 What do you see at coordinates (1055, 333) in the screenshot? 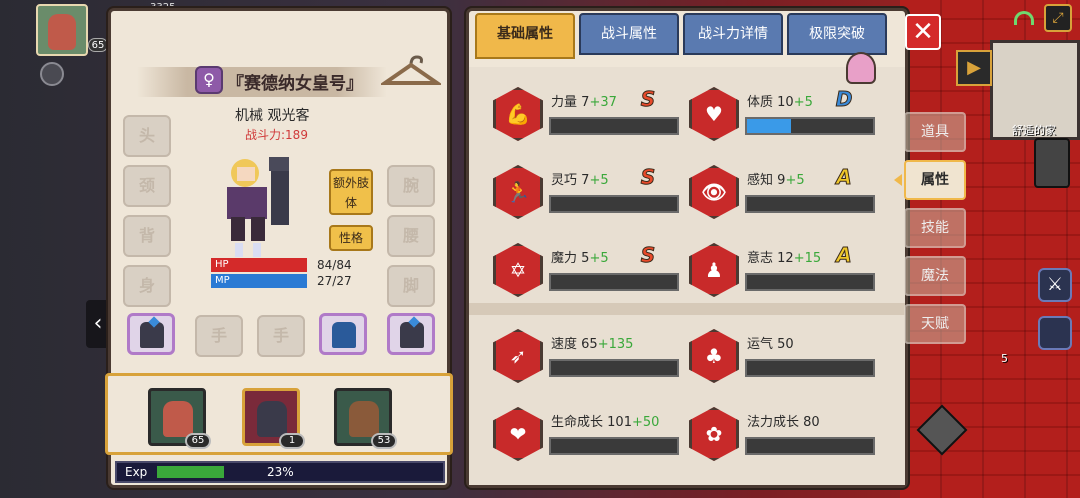
I see `shield-shortcut-icon` at bounding box center [1055, 333].